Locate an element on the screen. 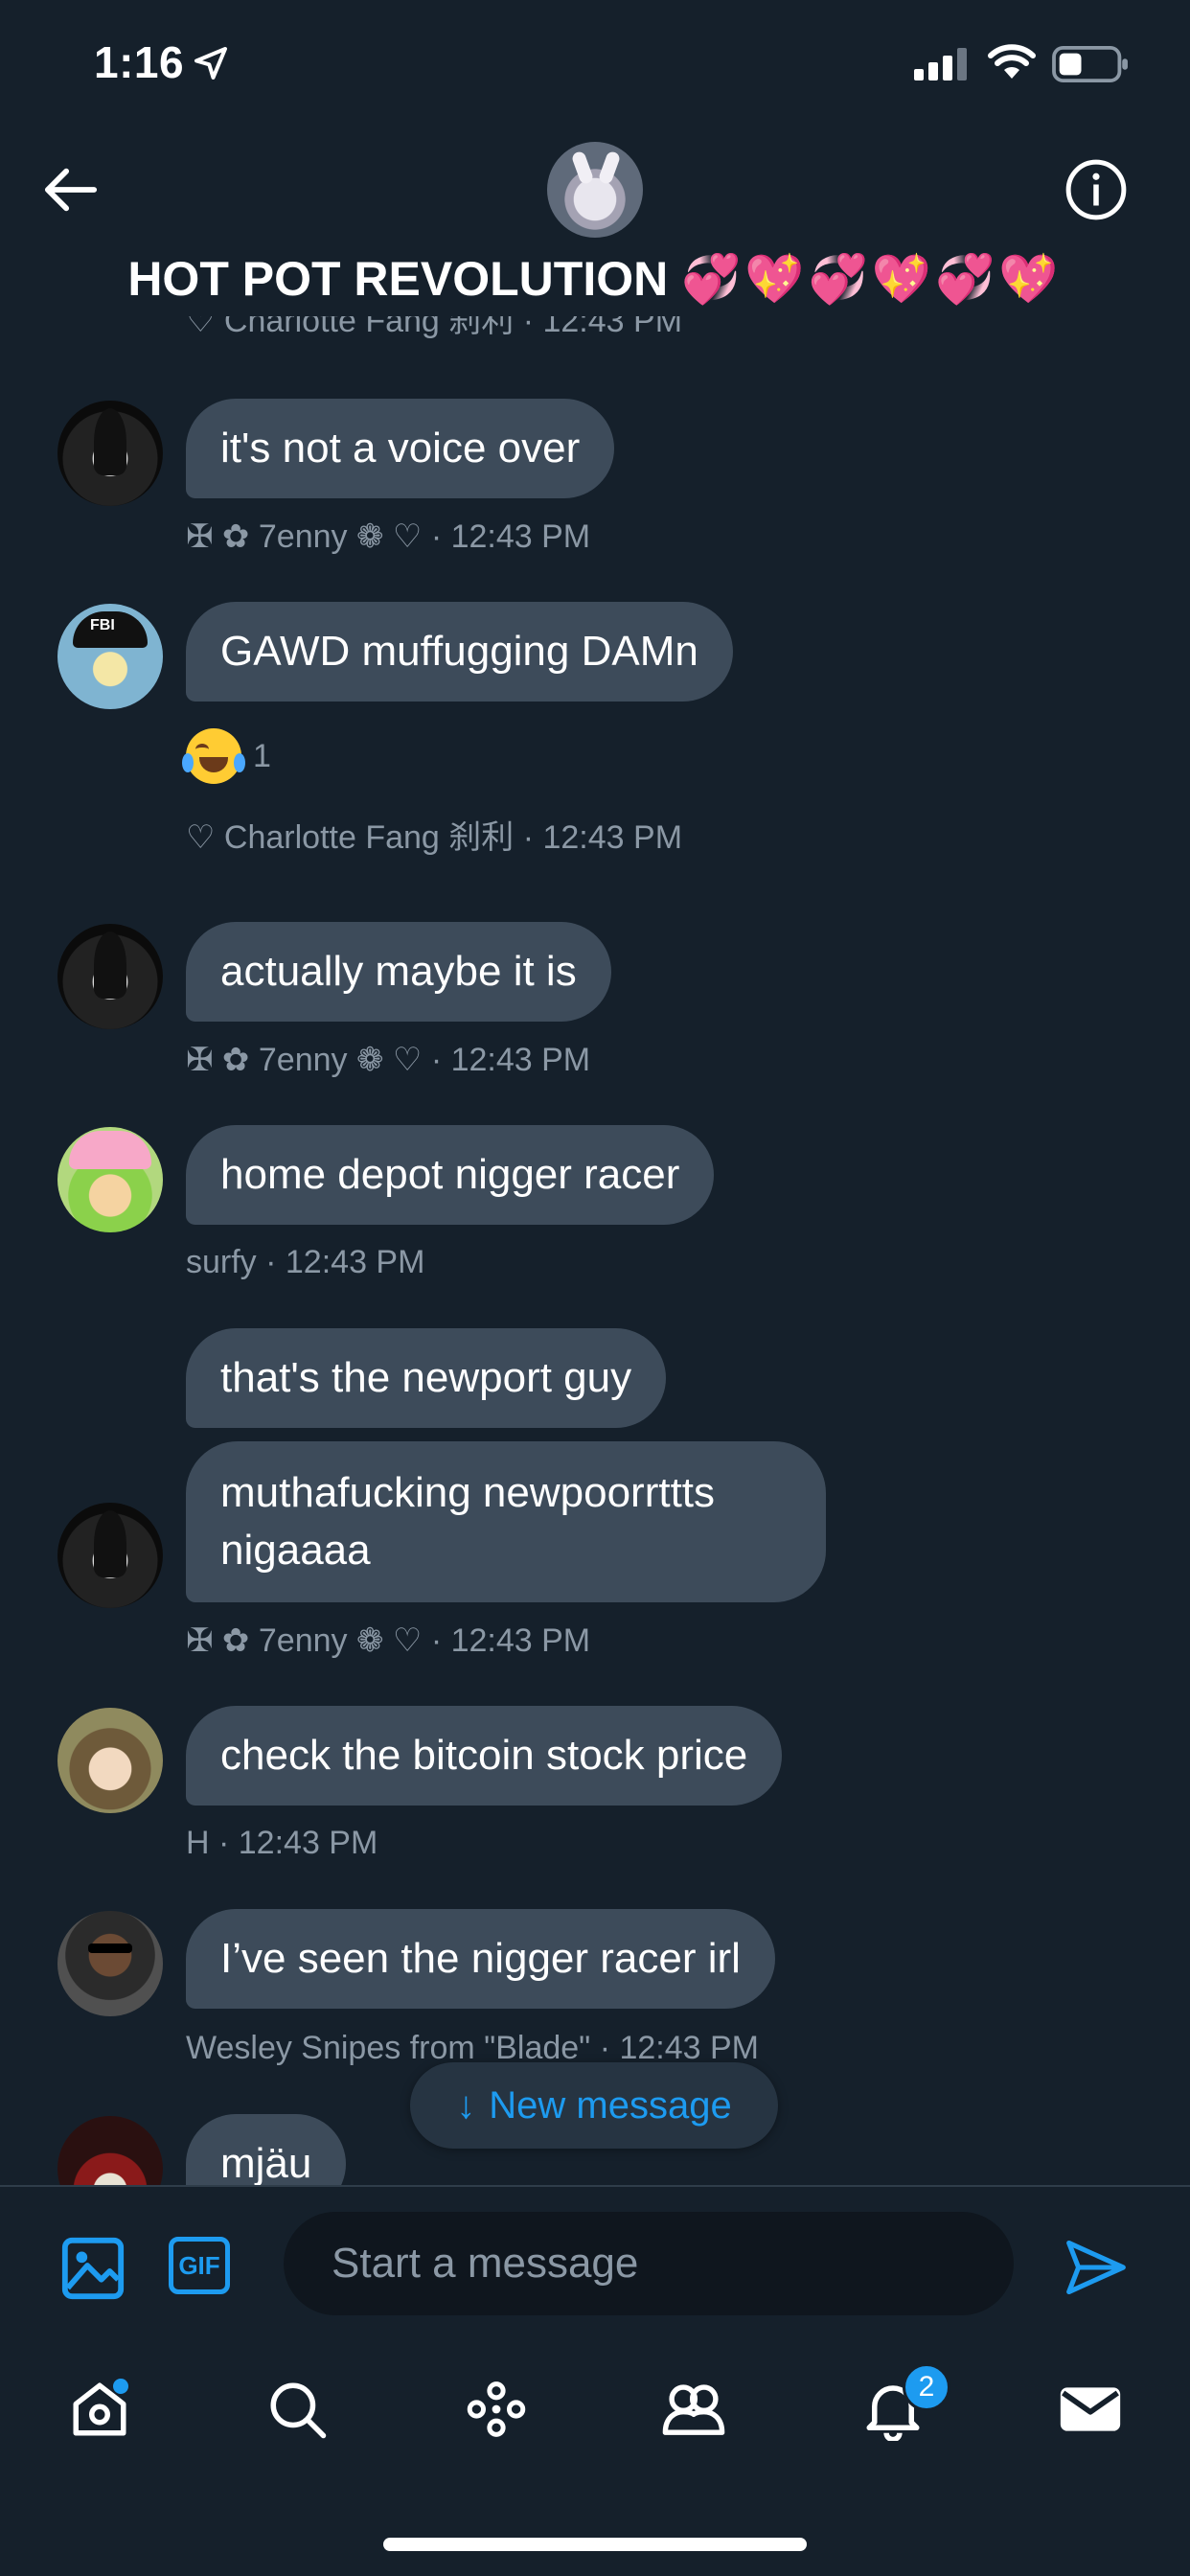  status-bar: 1:16 is located at coordinates (595, 67).